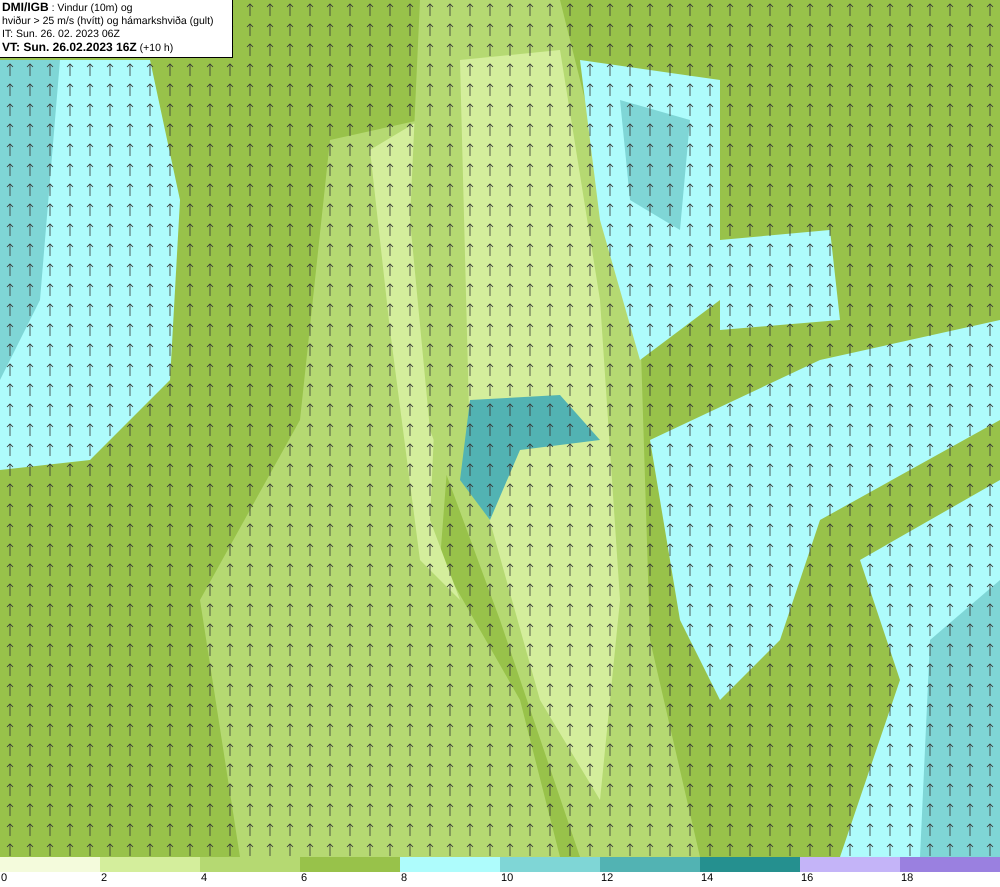 Image resolution: width=1000 pixels, height=887 pixels. I want to click on legend-label: 6, so click(304, 878).